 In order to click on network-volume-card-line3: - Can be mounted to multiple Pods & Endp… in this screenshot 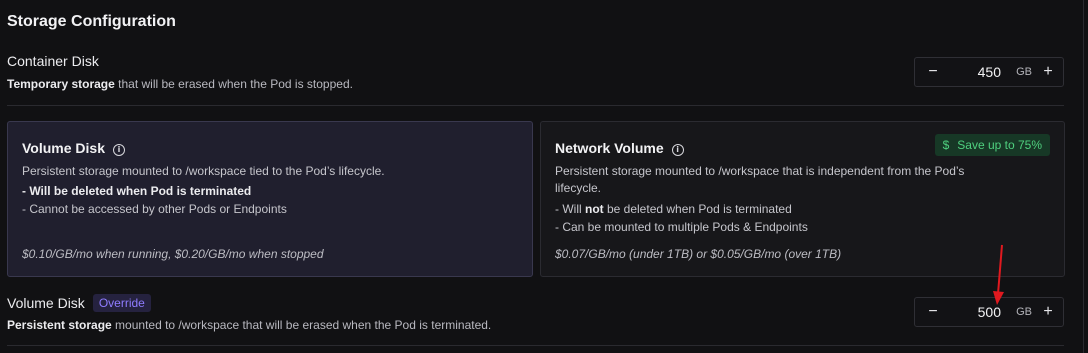, I will do `click(681, 227)`.